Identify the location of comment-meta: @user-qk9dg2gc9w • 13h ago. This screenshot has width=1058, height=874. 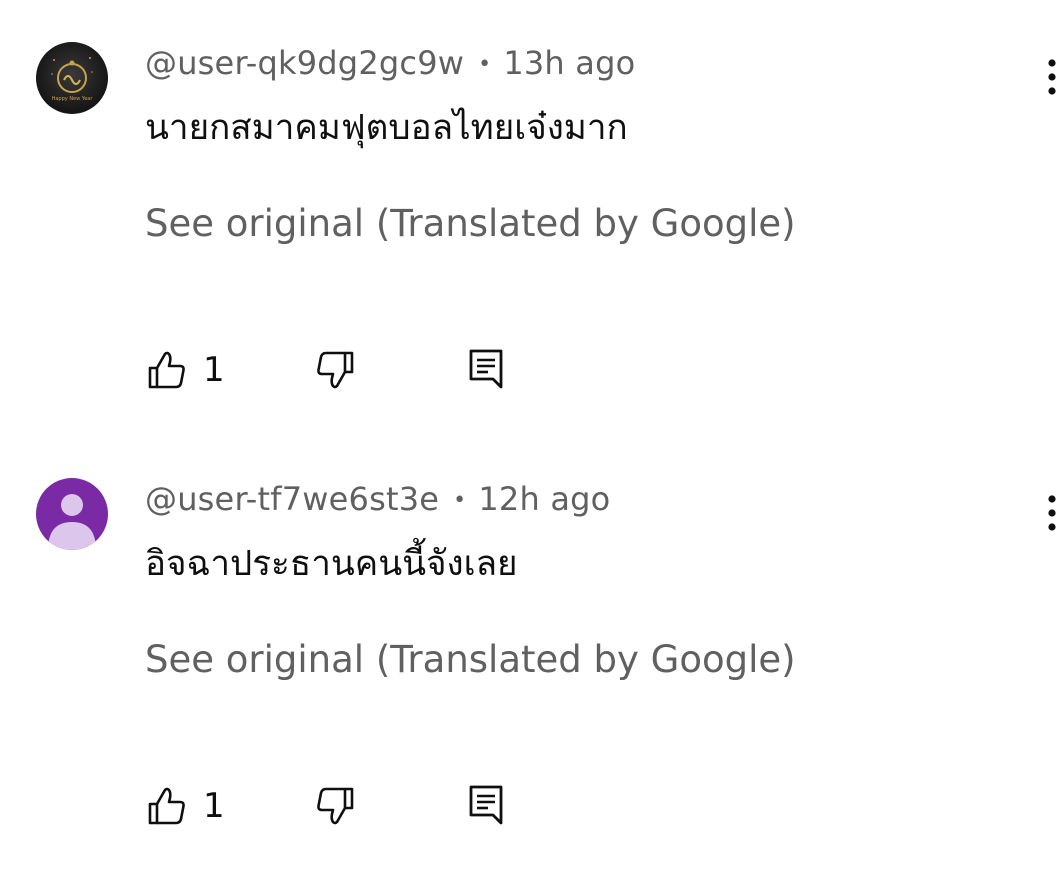
(390, 64).